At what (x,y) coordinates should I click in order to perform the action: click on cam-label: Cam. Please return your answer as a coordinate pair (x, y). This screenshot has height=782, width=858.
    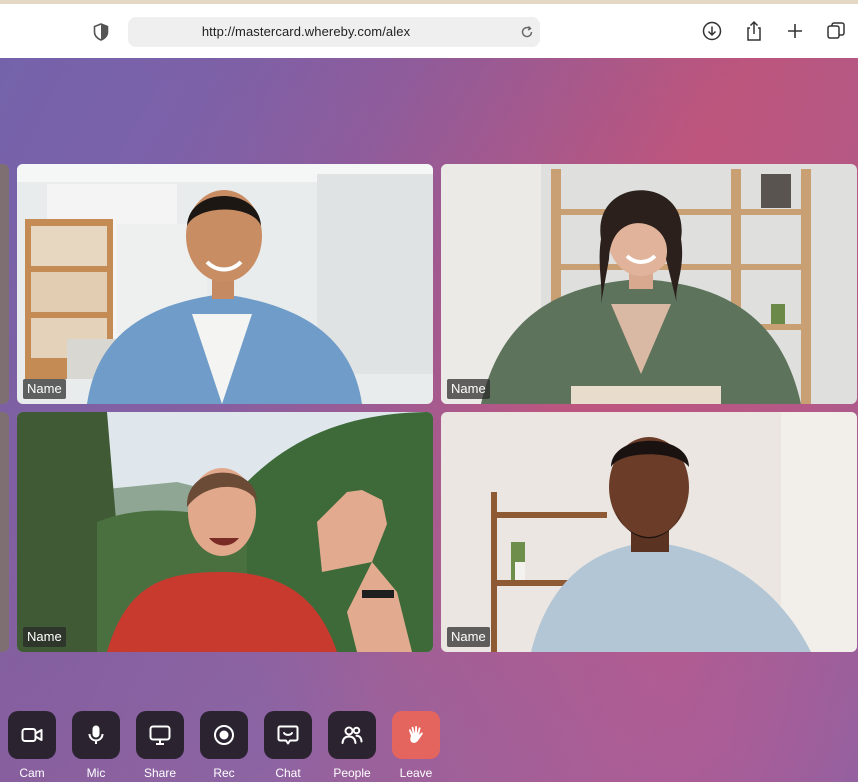
    Looking at the image, I should click on (32, 773).